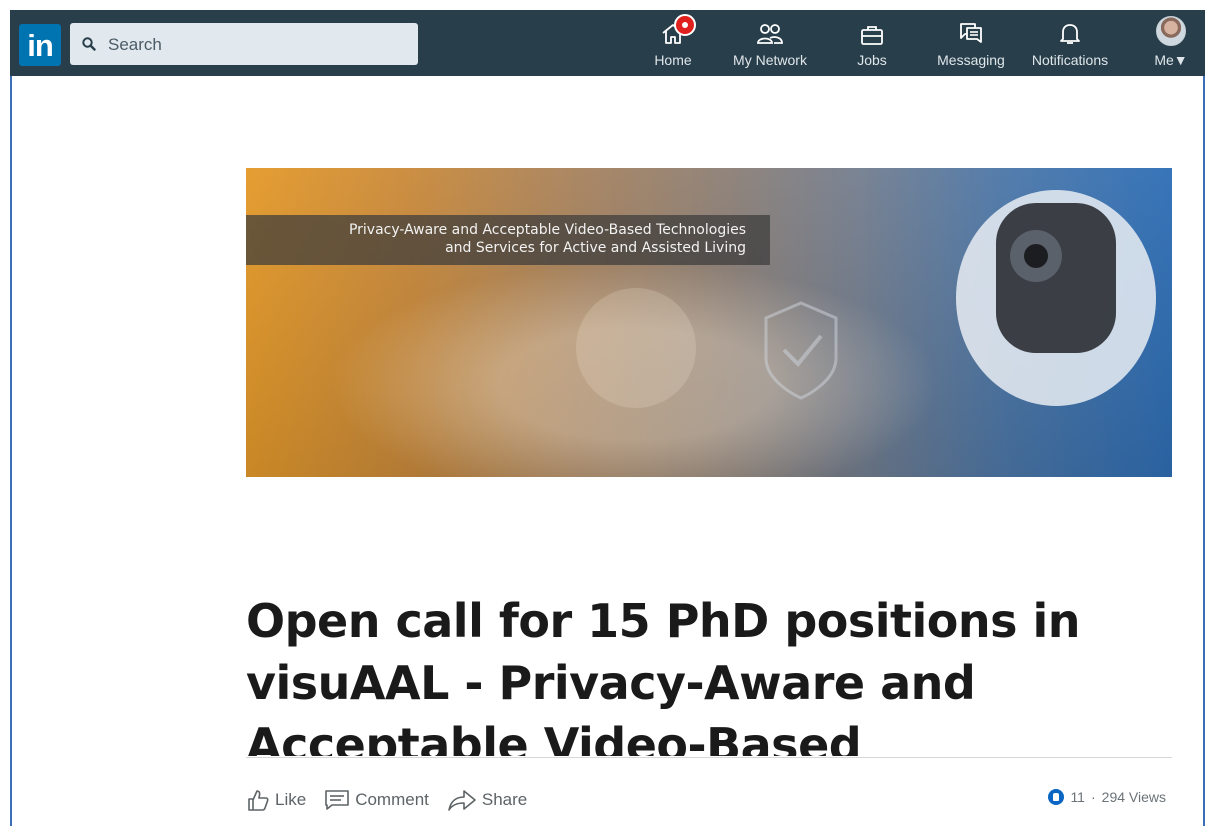 The image size is (1206, 826). What do you see at coordinates (685, 25) in the screenshot?
I see `notification-badge` at bounding box center [685, 25].